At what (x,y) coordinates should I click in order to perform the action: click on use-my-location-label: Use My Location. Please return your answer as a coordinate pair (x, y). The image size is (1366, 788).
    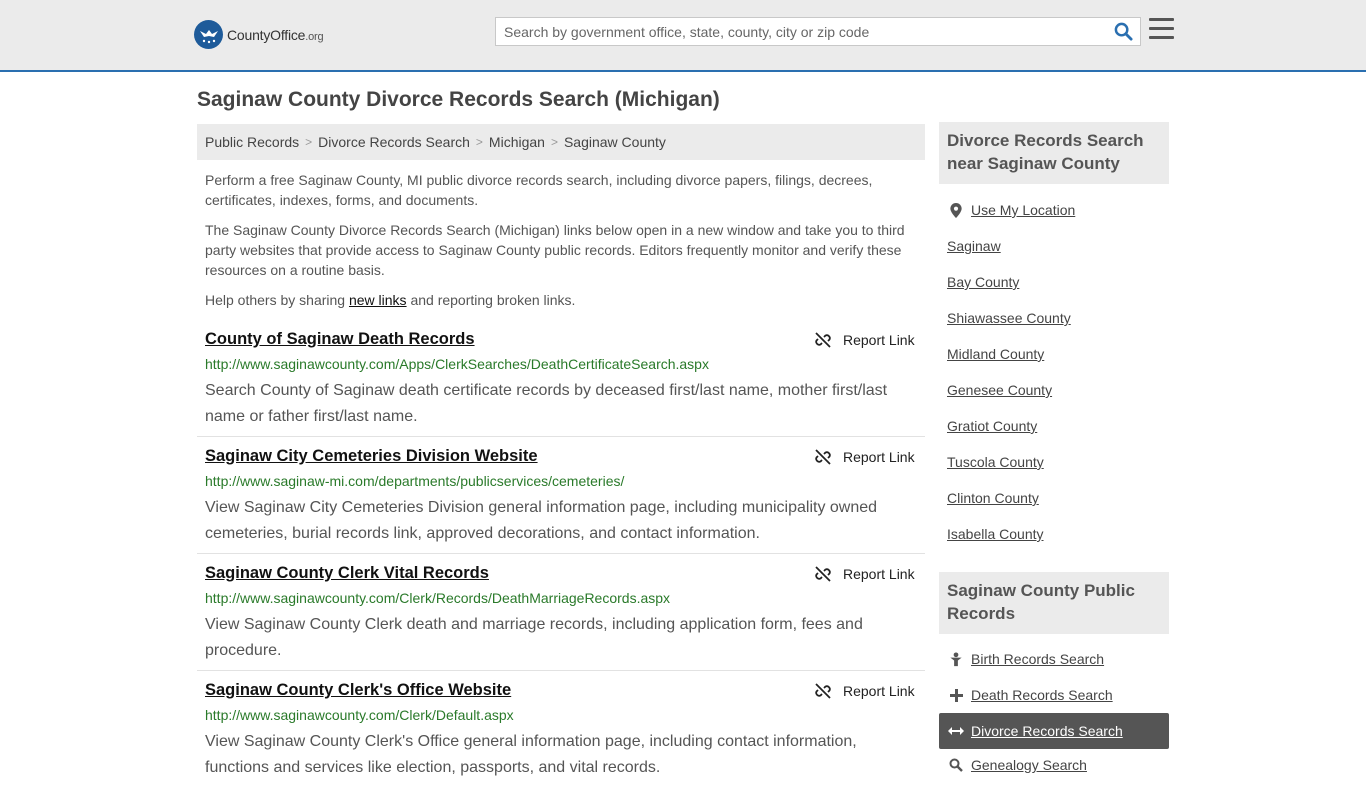
    Looking at the image, I should click on (1023, 210).